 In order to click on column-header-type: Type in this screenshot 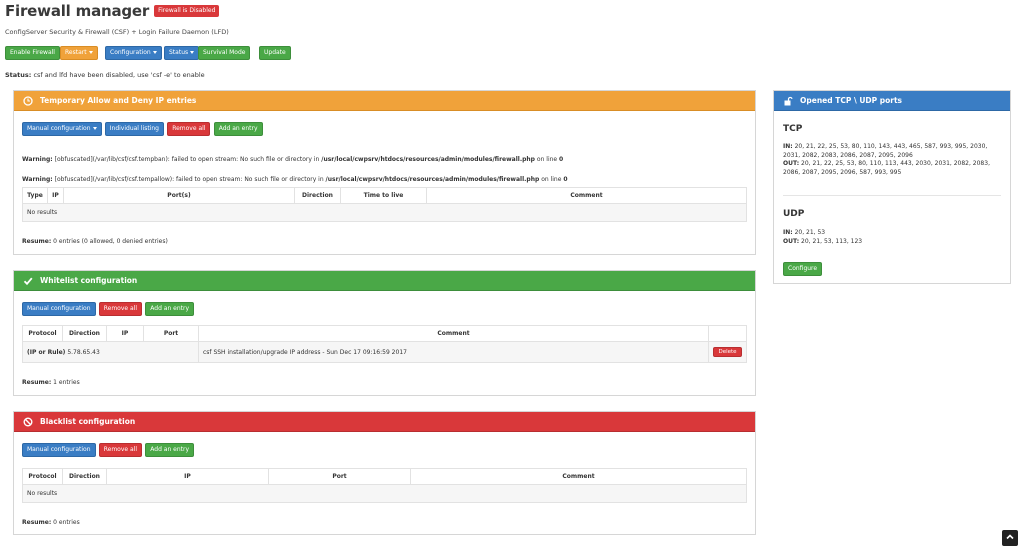, I will do `click(35, 195)`.